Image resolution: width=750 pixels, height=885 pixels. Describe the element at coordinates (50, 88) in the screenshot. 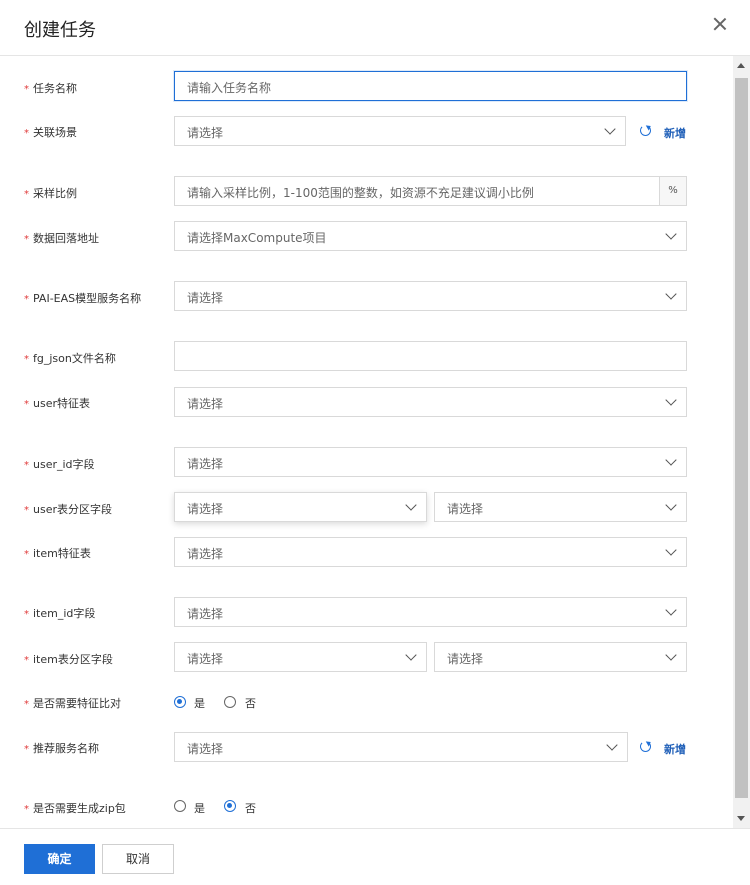

I see `task-name-label: * 任务名称` at that location.